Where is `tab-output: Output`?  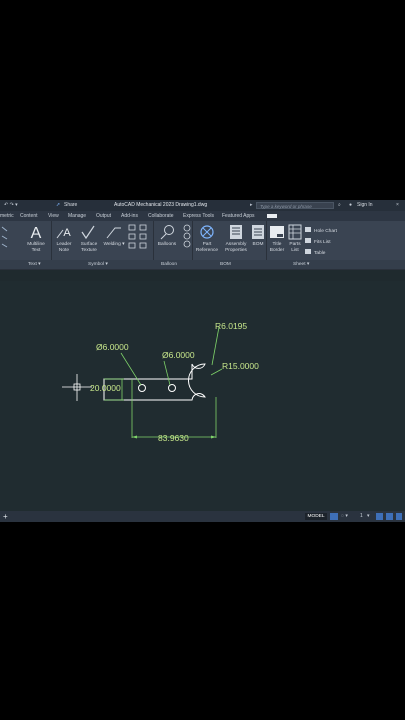 tab-output: Output is located at coordinates (103, 216).